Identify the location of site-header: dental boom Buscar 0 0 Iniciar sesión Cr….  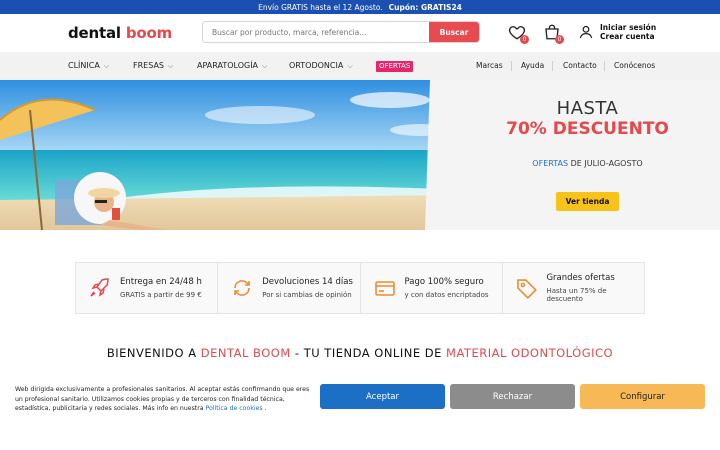
(360, 33).